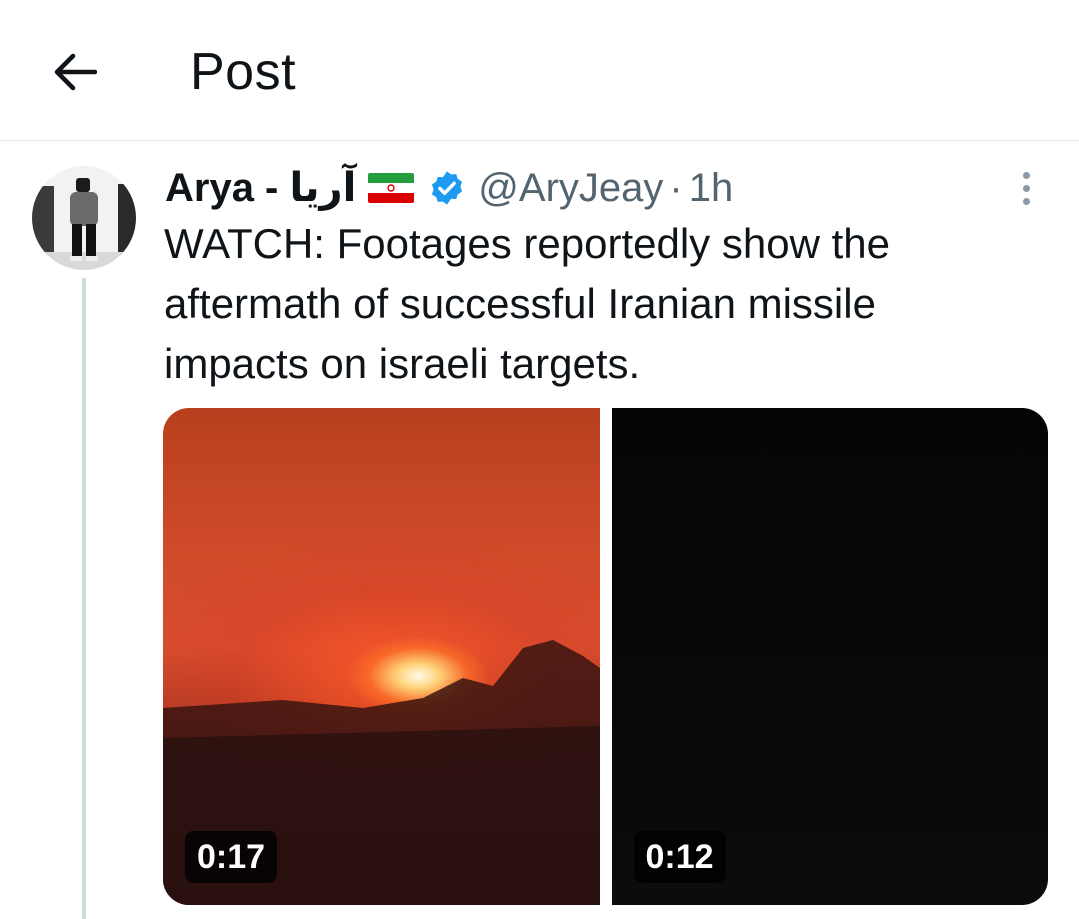 Image resolution: width=1079 pixels, height=919 pixels. What do you see at coordinates (570, 188) in the screenshot?
I see `author-handle: @AryJeay` at bounding box center [570, 188].